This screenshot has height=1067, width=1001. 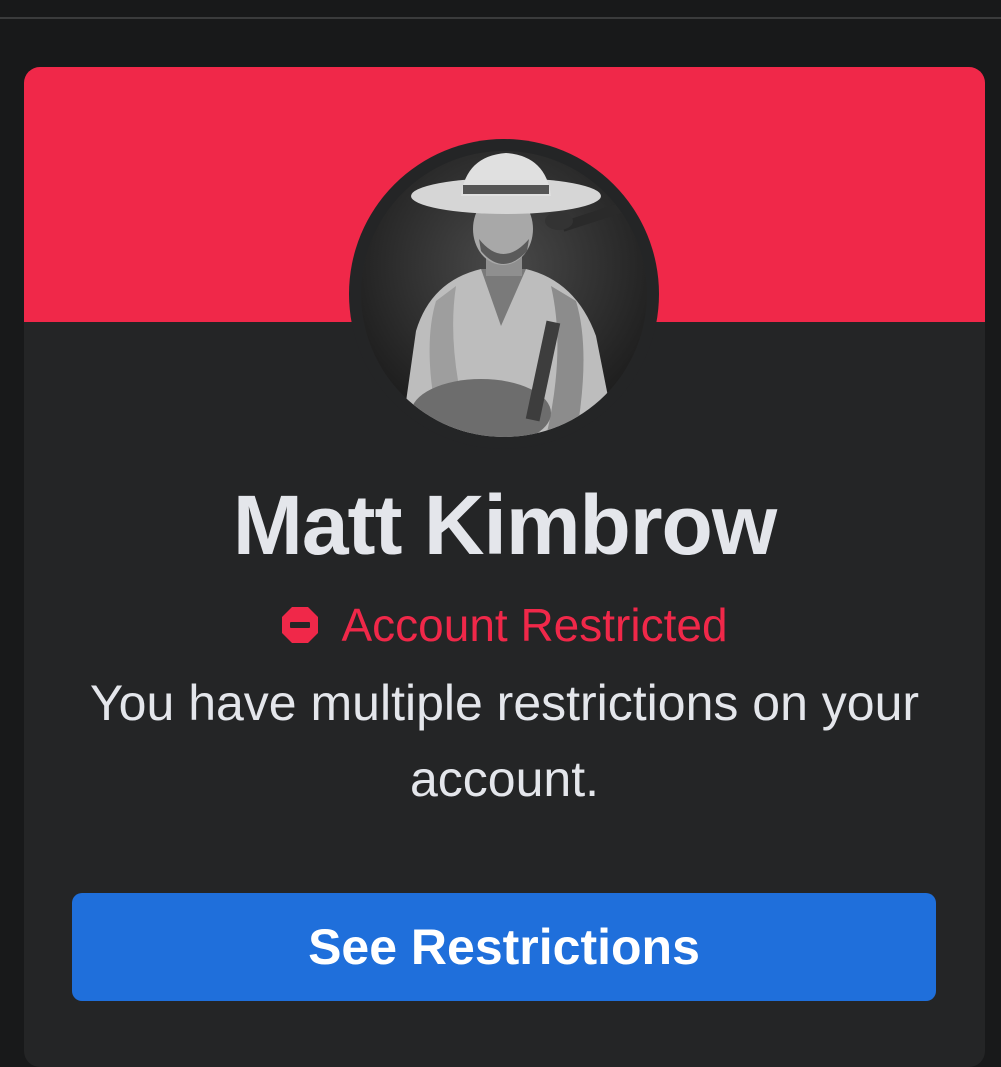 I want to click on avatar-ring, so click(x=504, y=294).